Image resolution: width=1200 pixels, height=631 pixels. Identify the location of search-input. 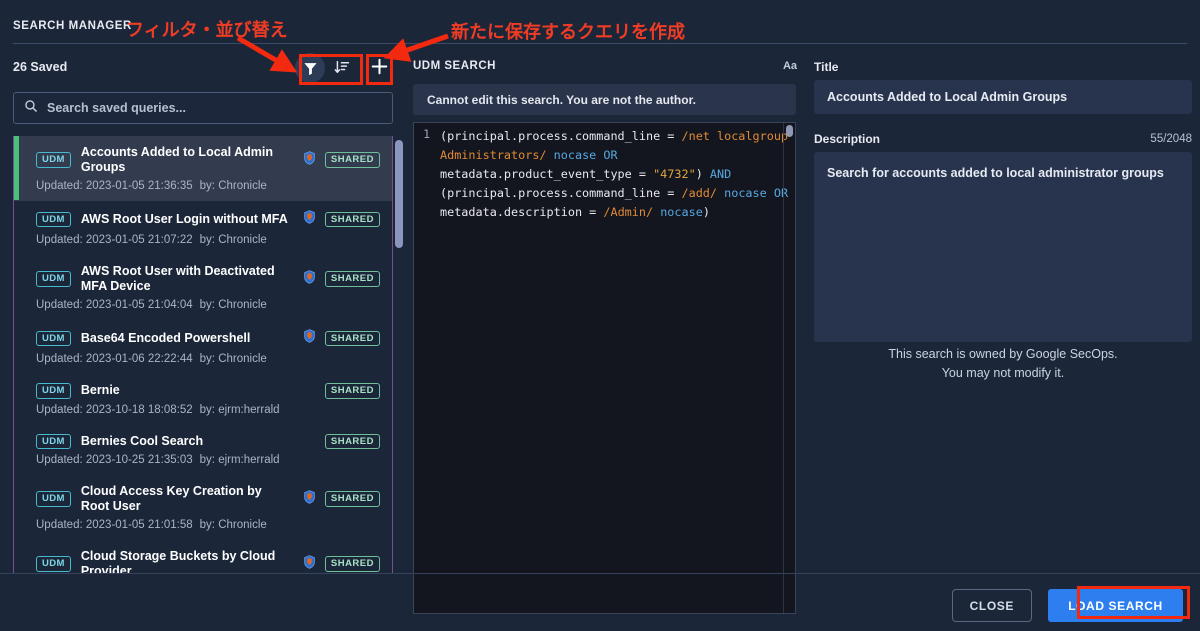
(214, 108).